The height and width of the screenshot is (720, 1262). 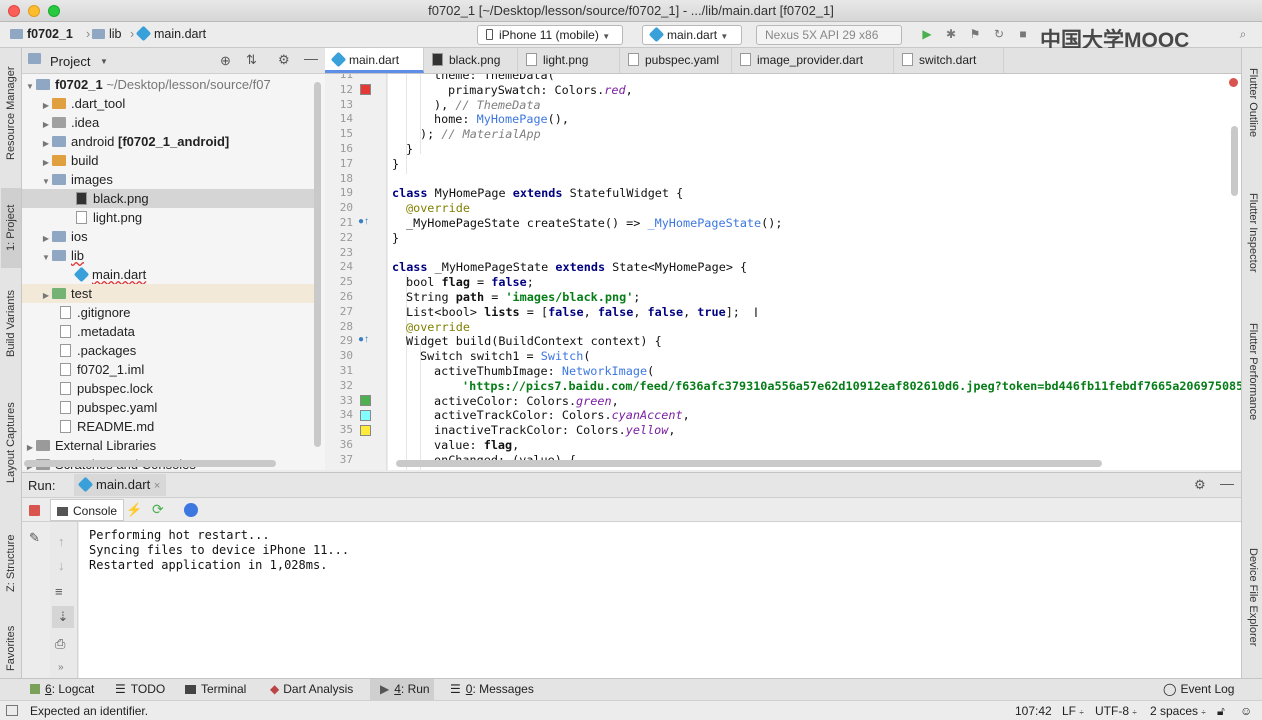 What do you see at coordinates (1252, 118) in the screenshot?
I see `tool-flutter-outline: Flutter Outline` at bounding box center [1252, 118].